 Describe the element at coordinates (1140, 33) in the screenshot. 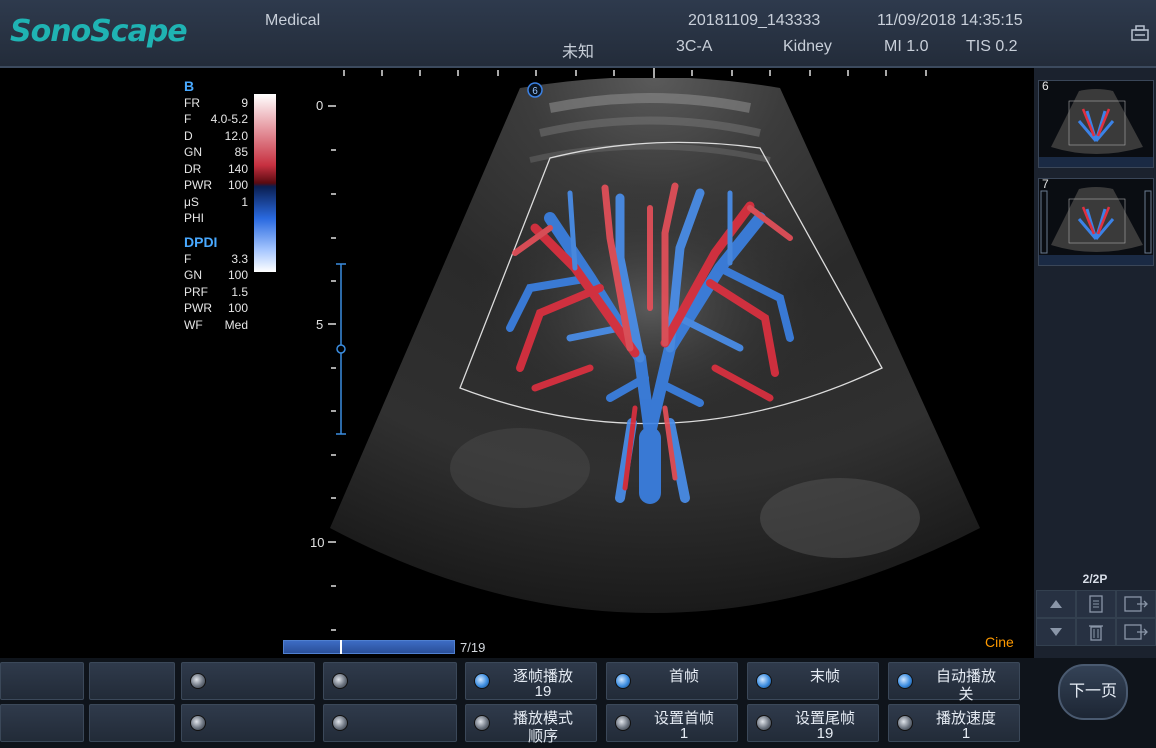

I see `config-icon` at that location.